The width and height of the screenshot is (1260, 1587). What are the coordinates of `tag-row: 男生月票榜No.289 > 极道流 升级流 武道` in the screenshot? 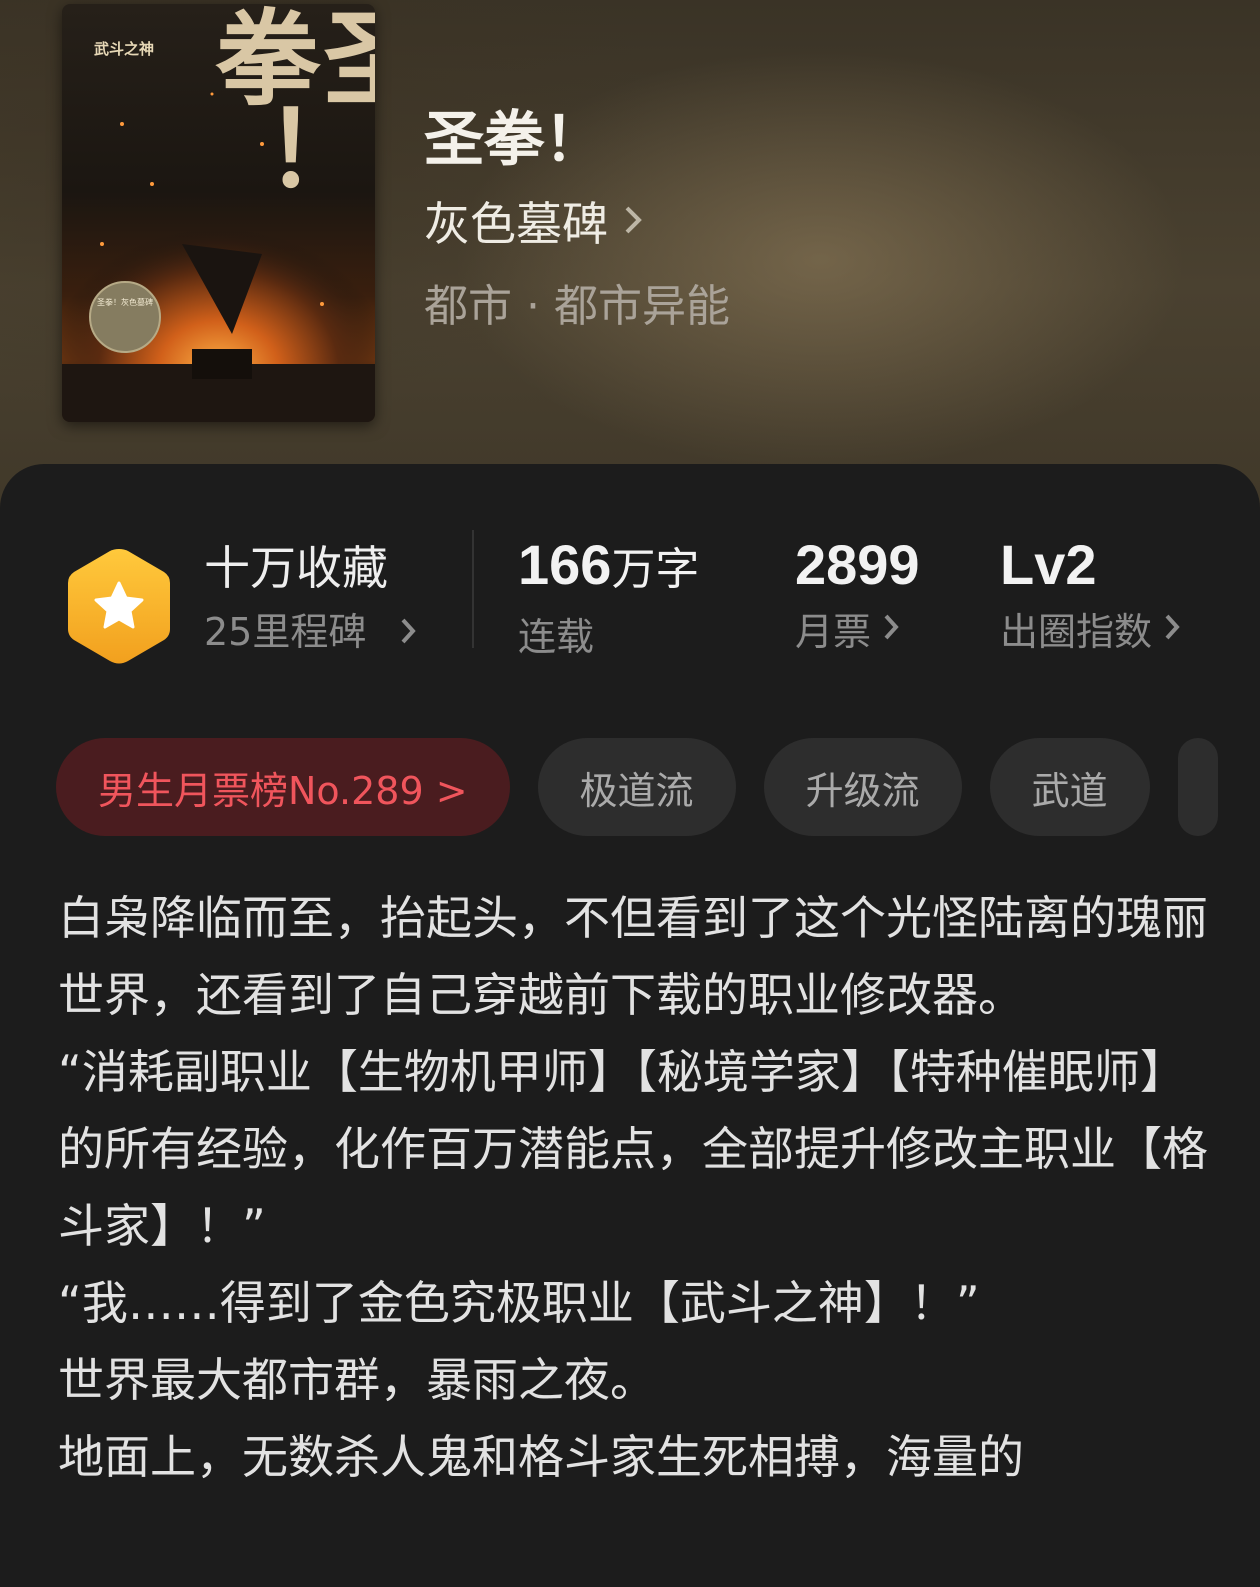 It's located at (637, 787).